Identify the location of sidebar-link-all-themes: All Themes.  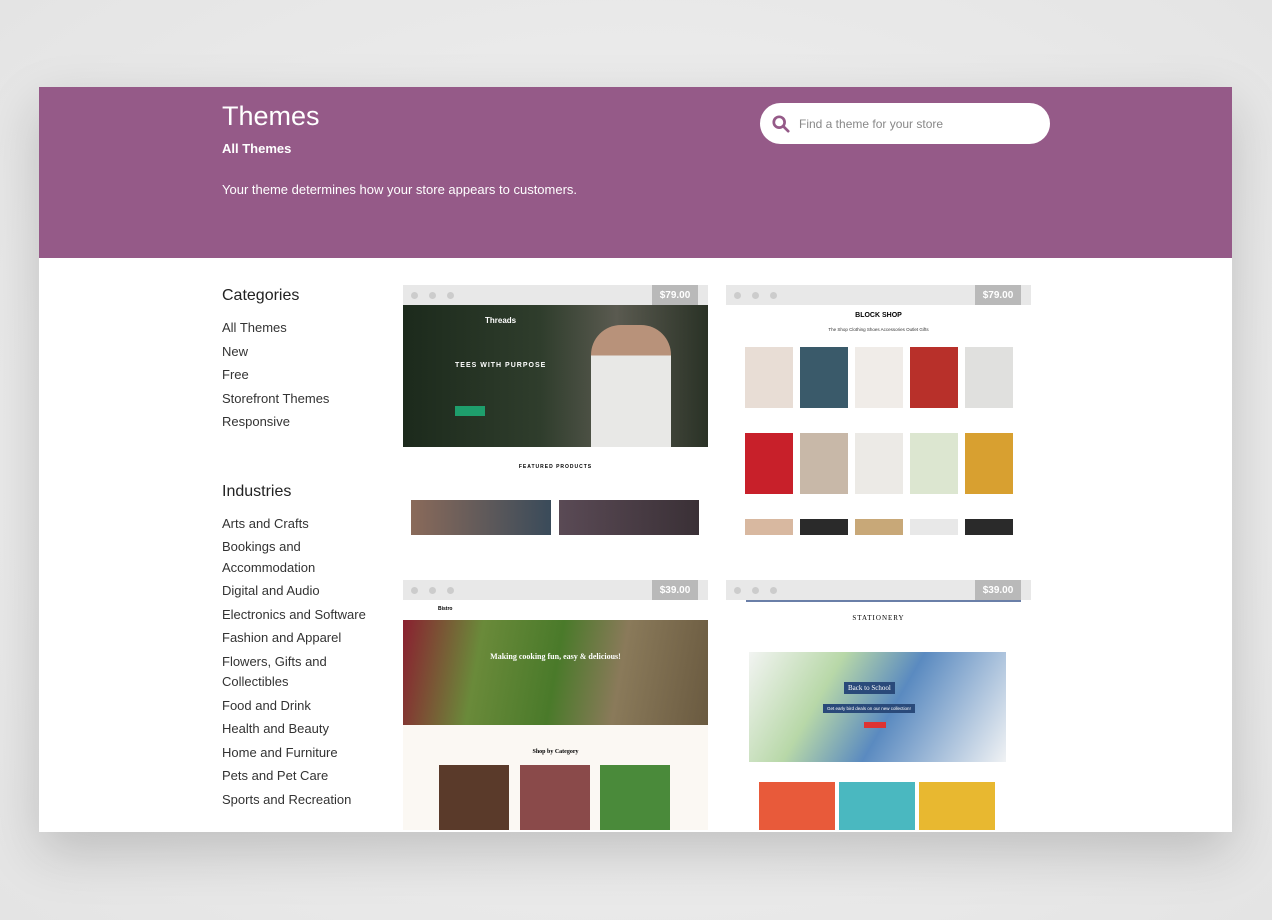
(297, 328).